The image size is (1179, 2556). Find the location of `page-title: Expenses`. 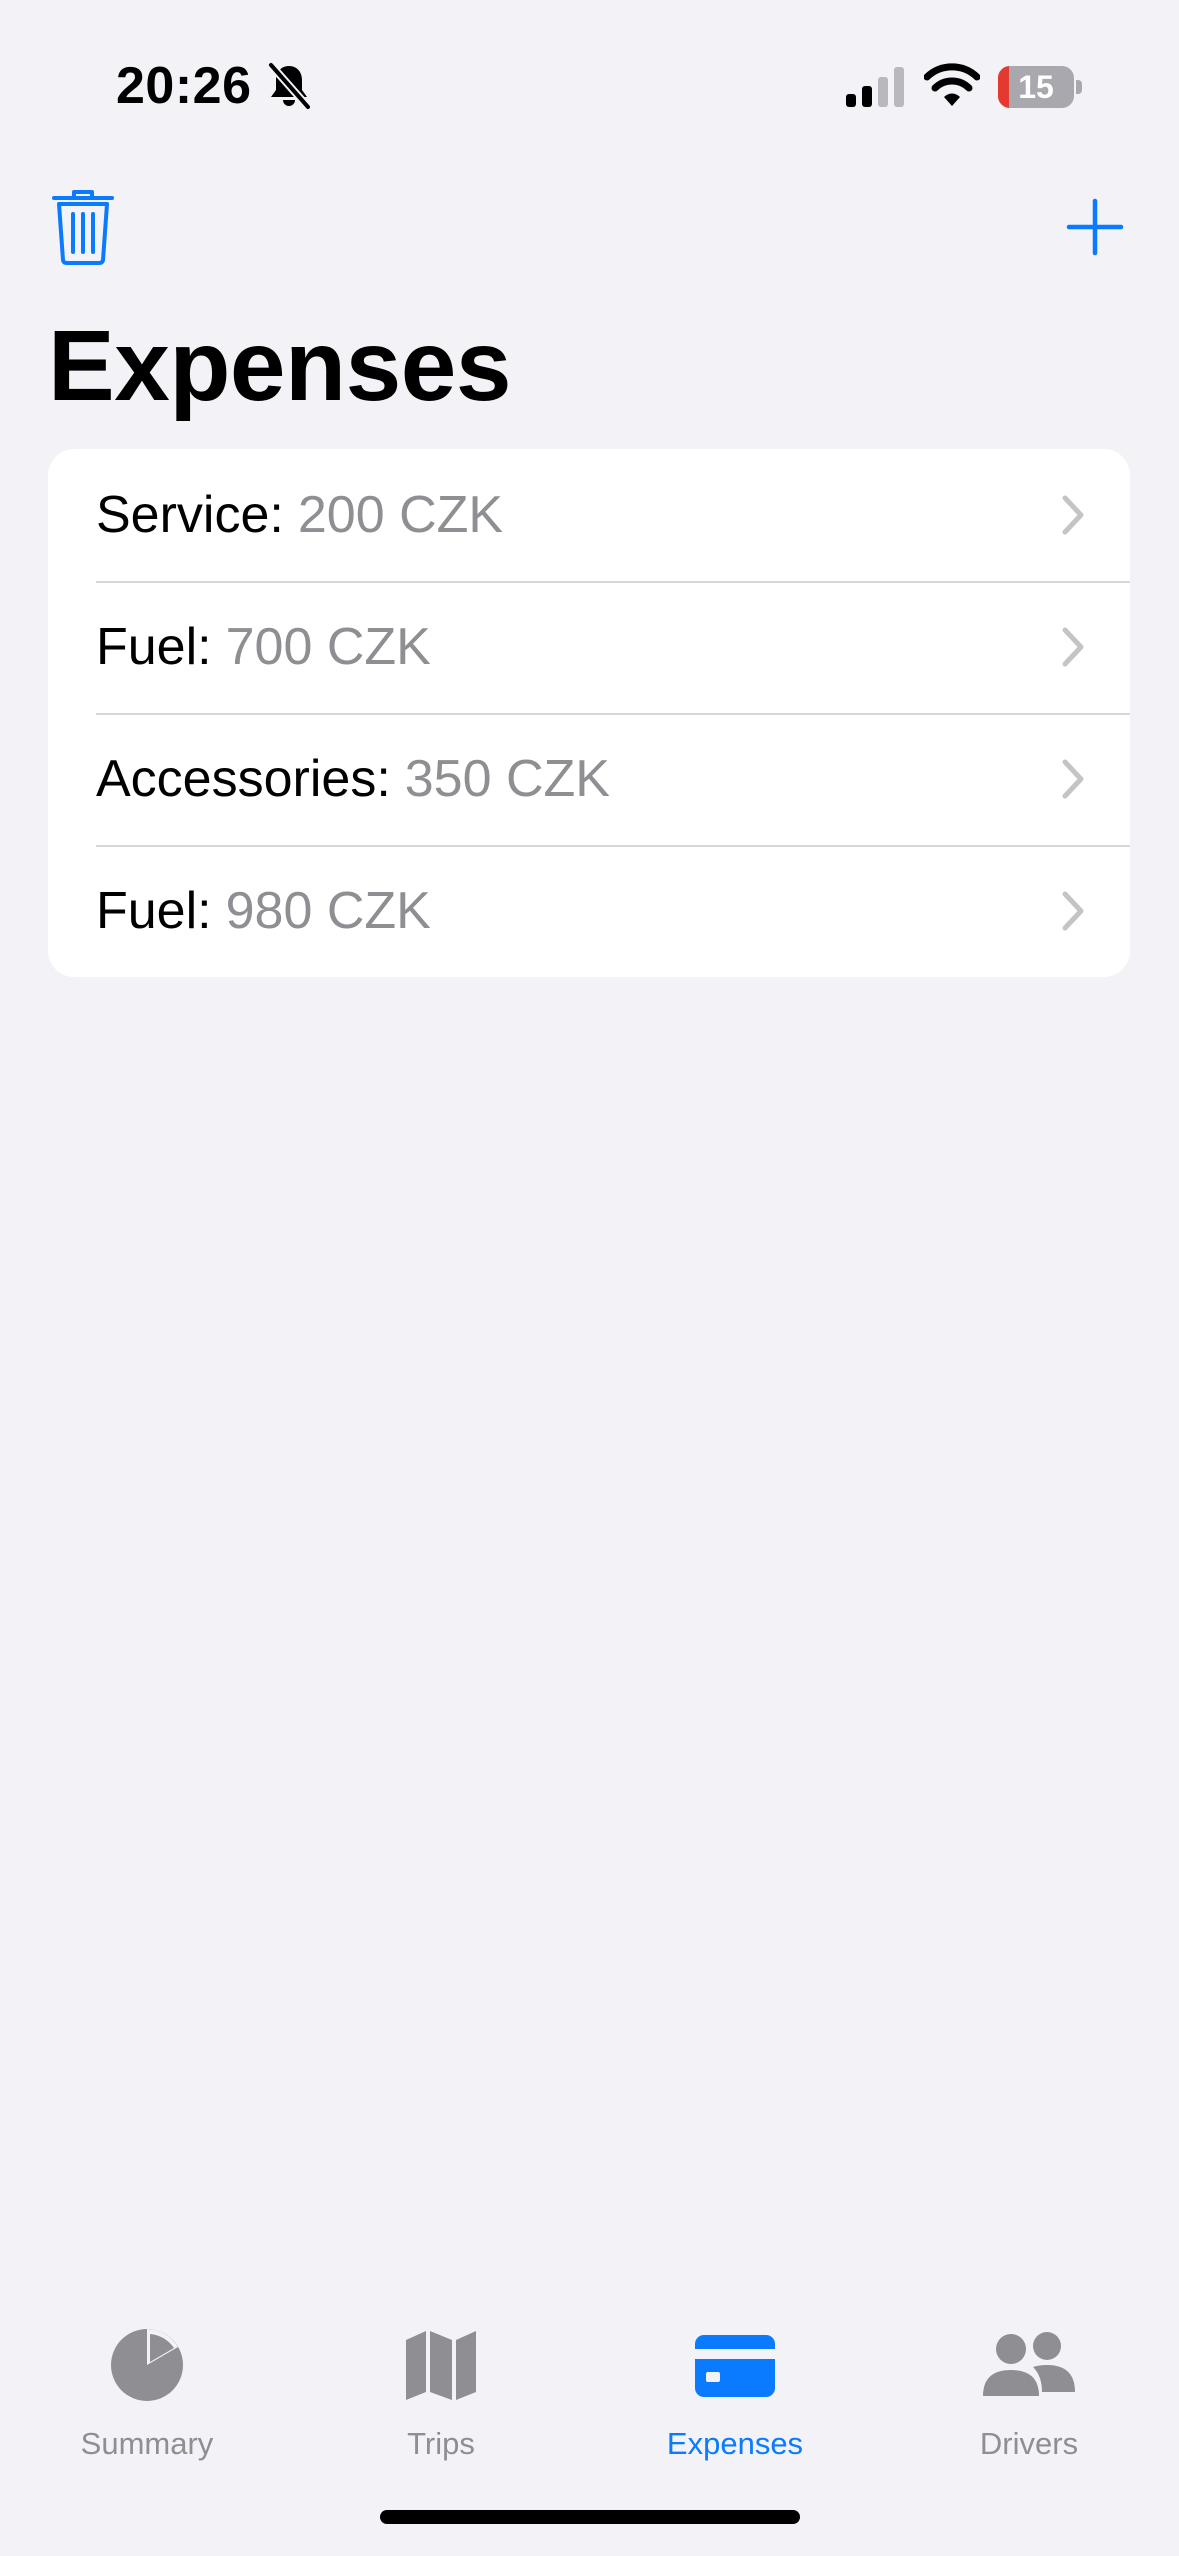

page-title: Expenses is located at coordinates (279, 366).